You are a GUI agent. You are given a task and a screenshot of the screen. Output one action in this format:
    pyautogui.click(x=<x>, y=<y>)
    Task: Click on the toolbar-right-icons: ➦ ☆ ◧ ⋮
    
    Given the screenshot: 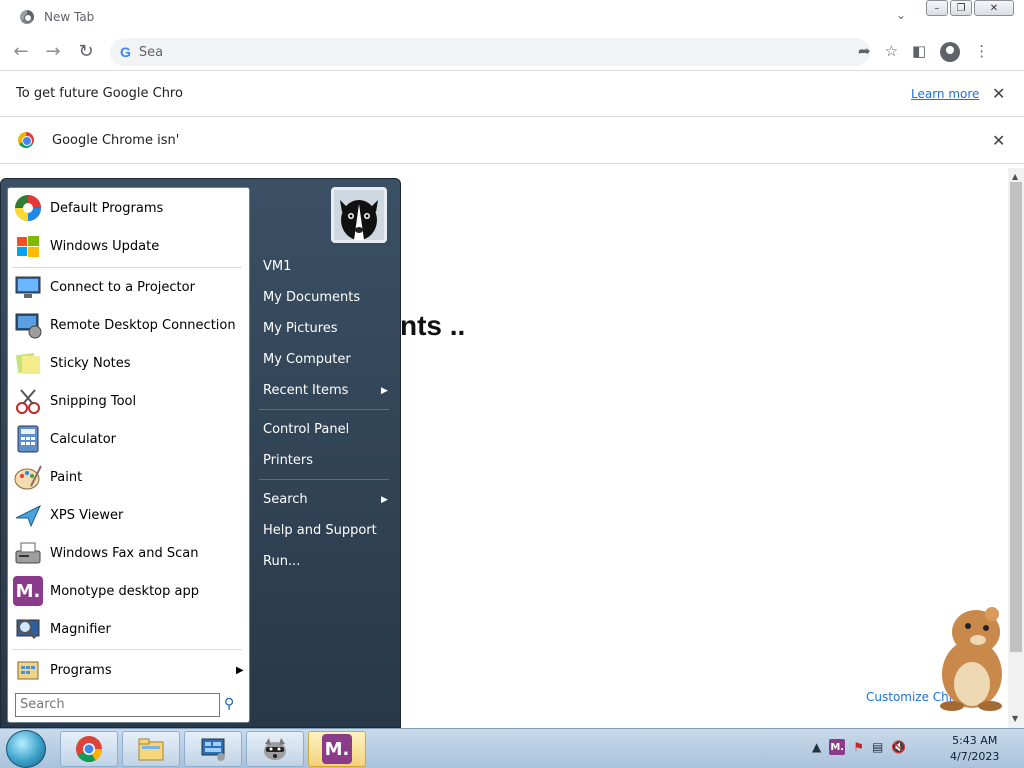 What is the action you would take?
    pyautogui.click(x=923, y=52)
    